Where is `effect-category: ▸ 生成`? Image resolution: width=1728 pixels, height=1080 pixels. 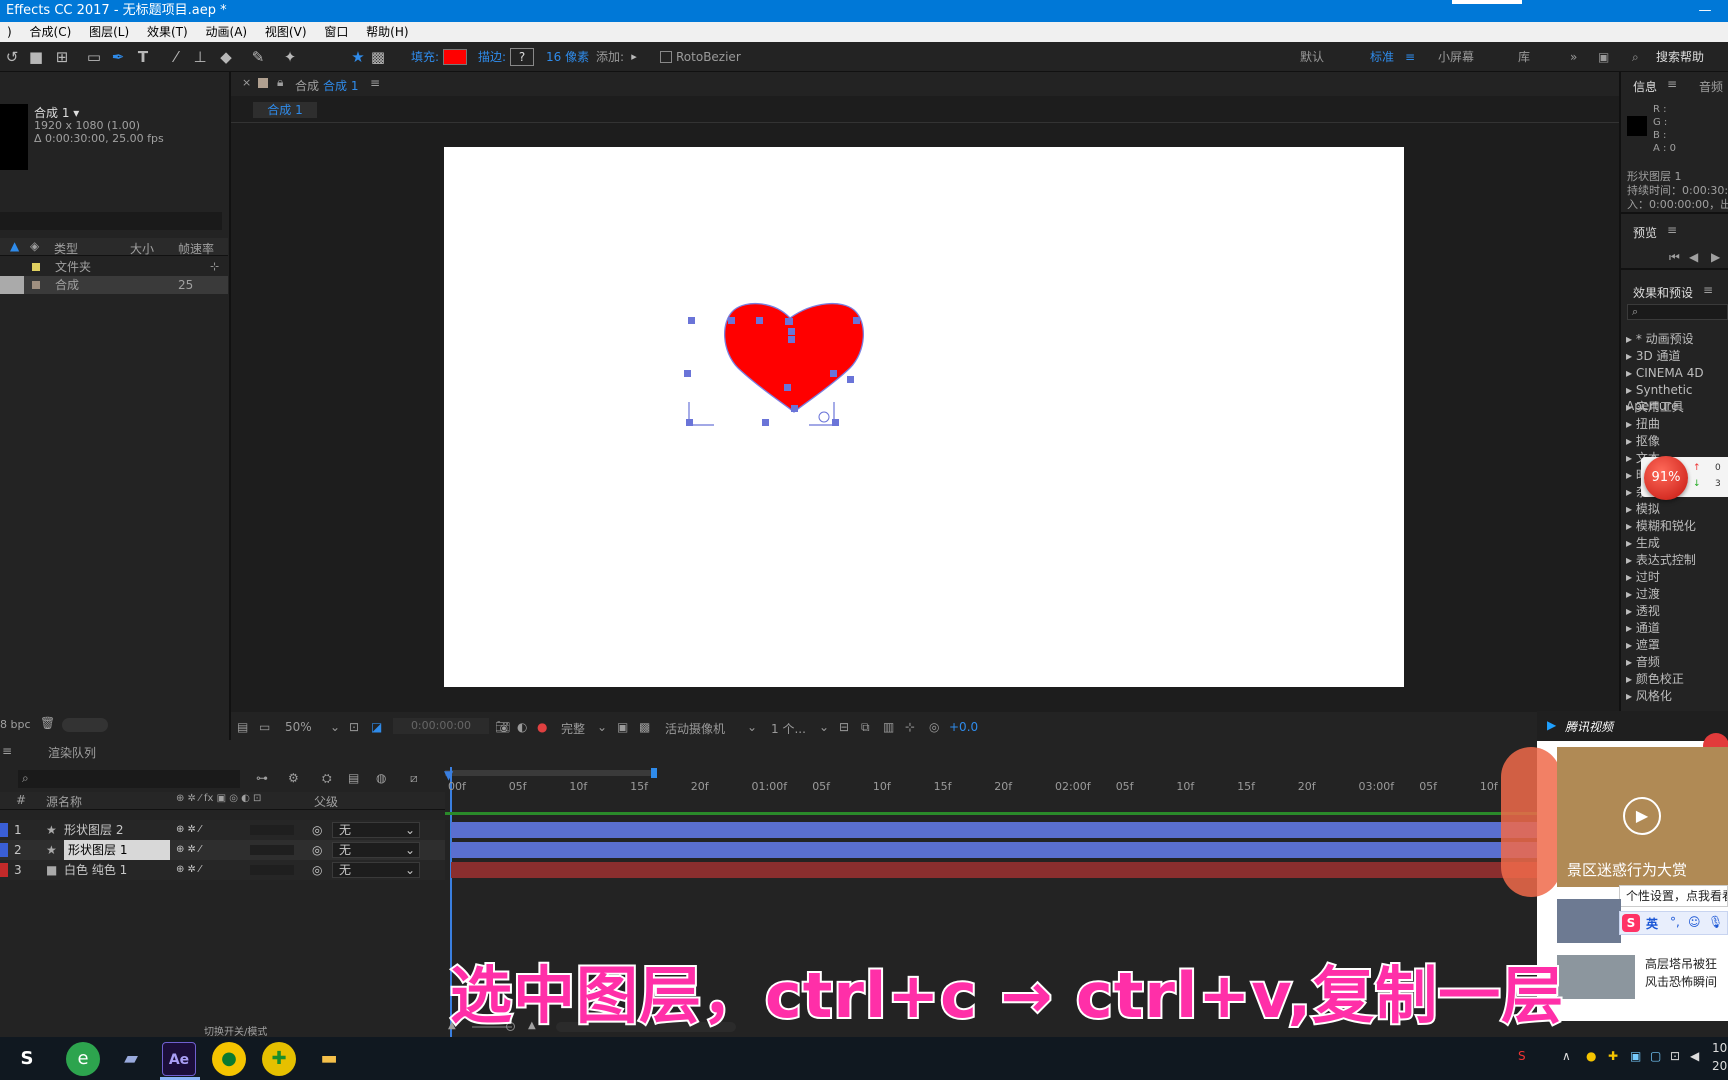
effect-category: ▸ 生成 is located at coordinates (1643, 543).